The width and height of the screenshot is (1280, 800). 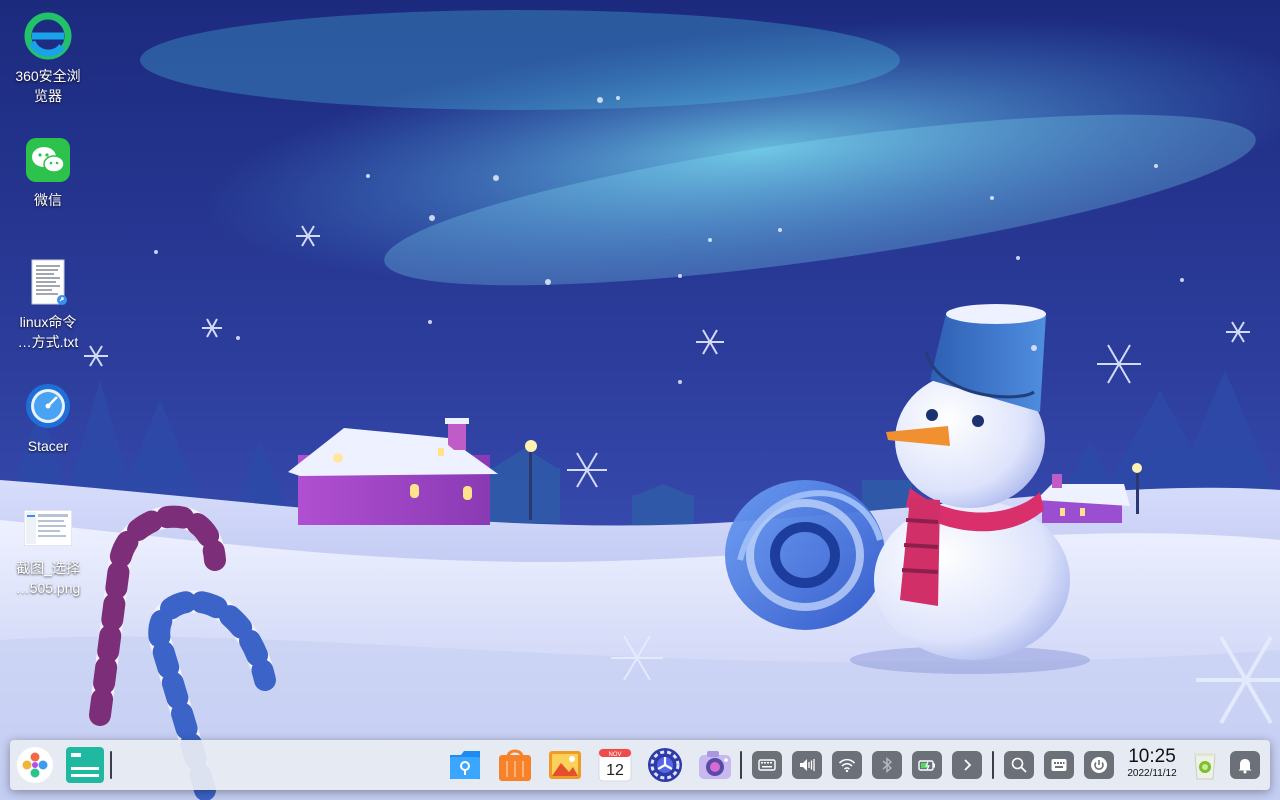 I want to click on chevron-right-icon, so click(x=968, y=765).